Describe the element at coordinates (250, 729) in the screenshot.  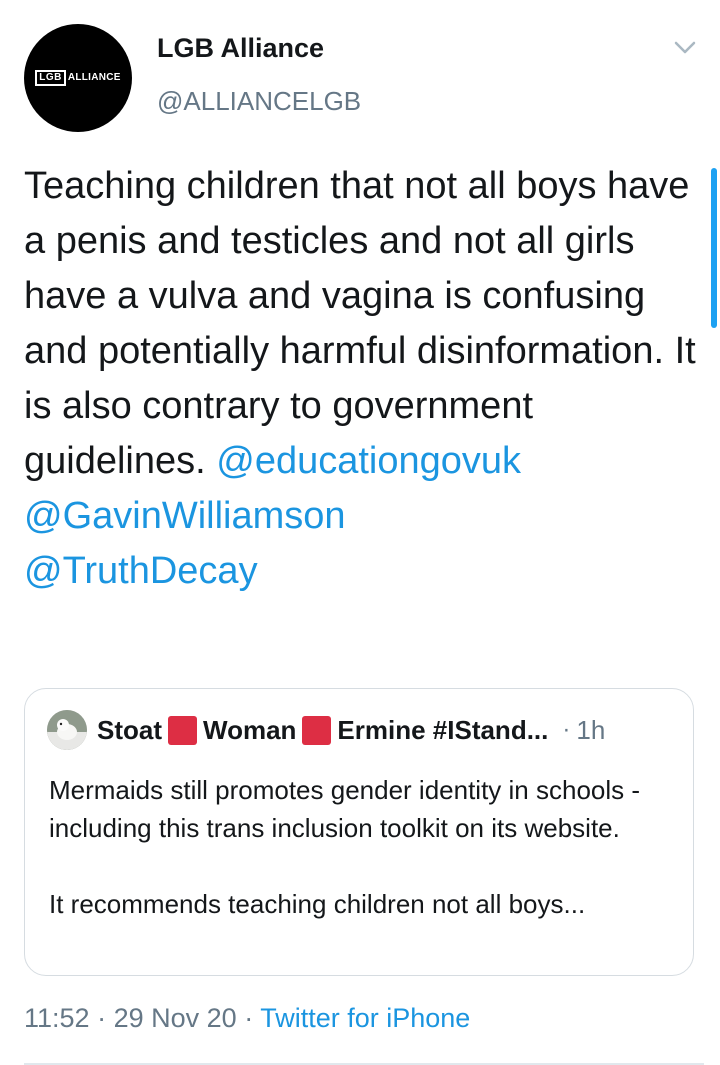
I see `quoted-author-name-part-2: Woman` at that location.